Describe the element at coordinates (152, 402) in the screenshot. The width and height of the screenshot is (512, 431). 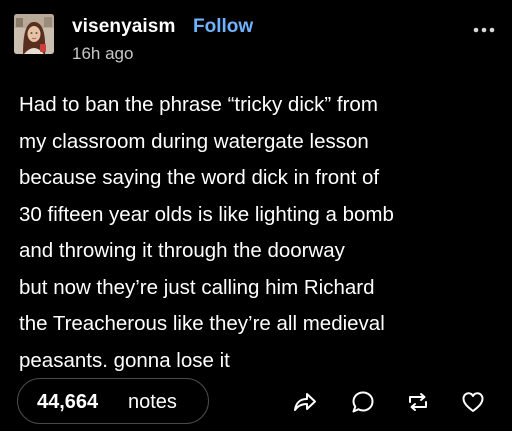
I see `notes-label: notes` at that location.